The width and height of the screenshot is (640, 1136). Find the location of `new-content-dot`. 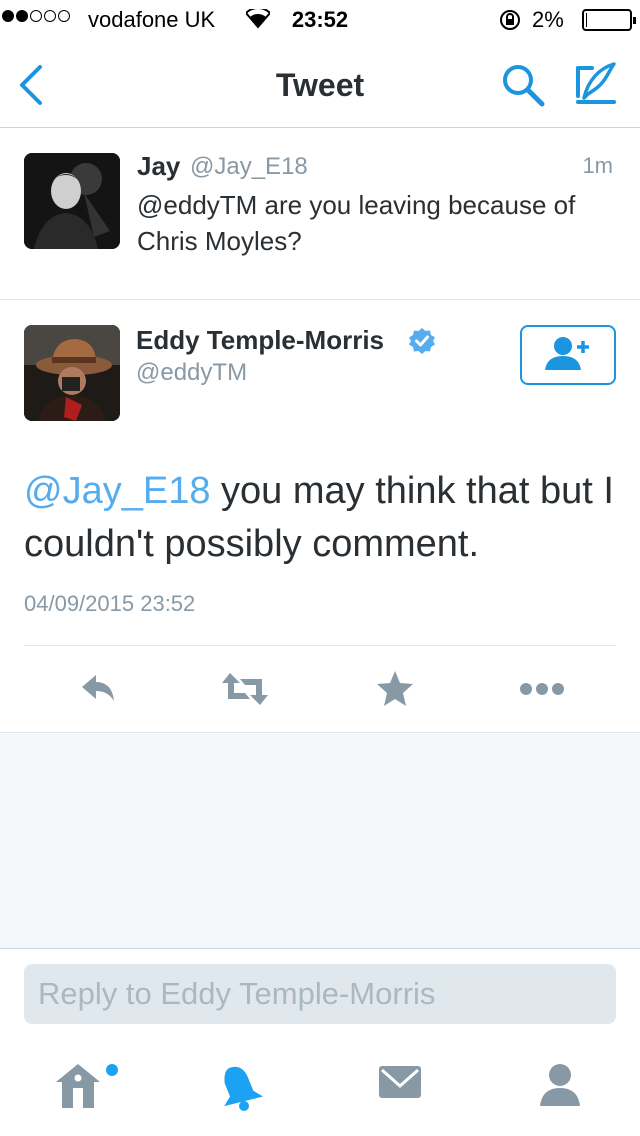

new-content-dot is located at coordinates (112, 1070).